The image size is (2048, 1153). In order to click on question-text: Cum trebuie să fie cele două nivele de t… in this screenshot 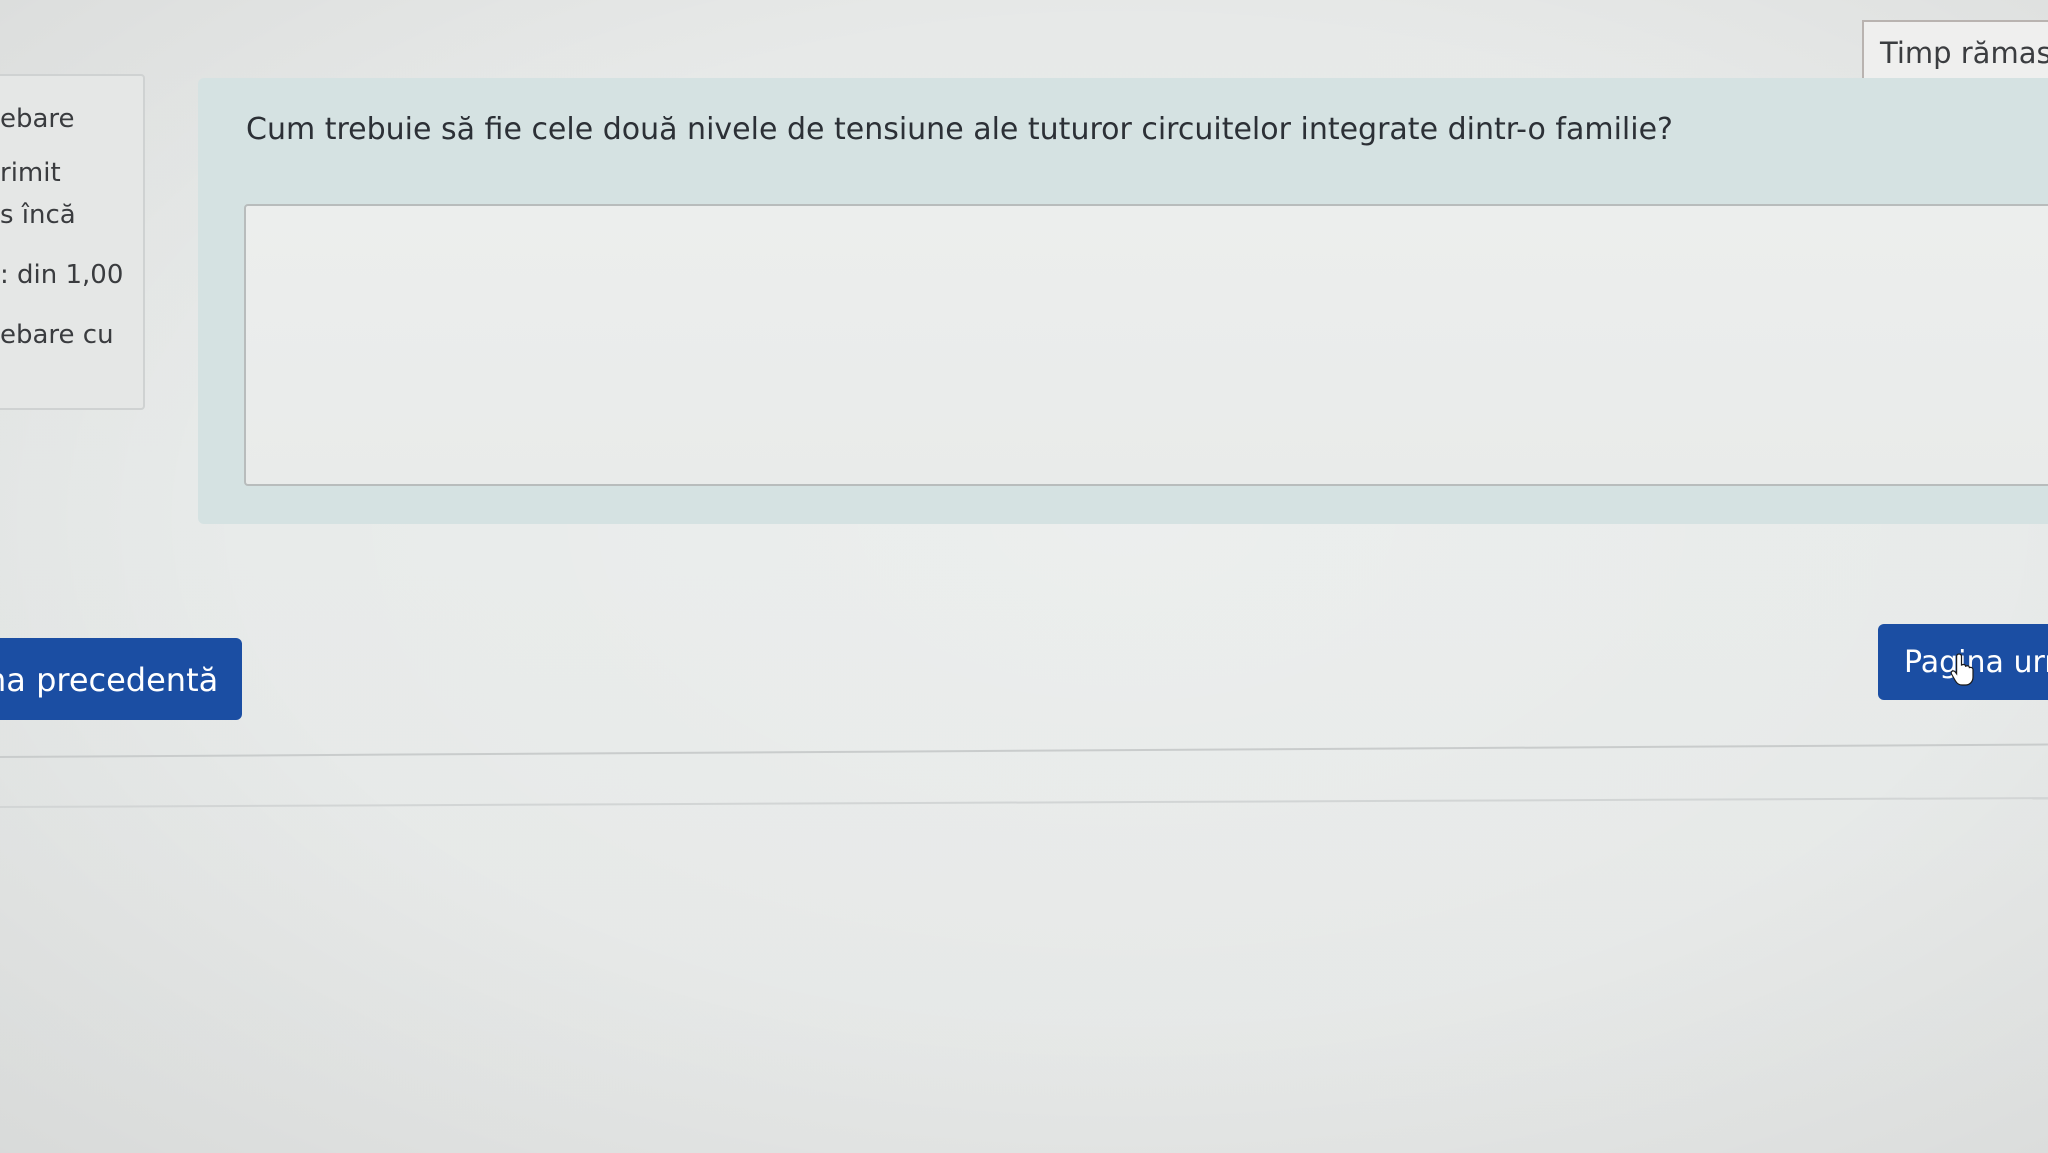, I will do `click(959, 129)`.